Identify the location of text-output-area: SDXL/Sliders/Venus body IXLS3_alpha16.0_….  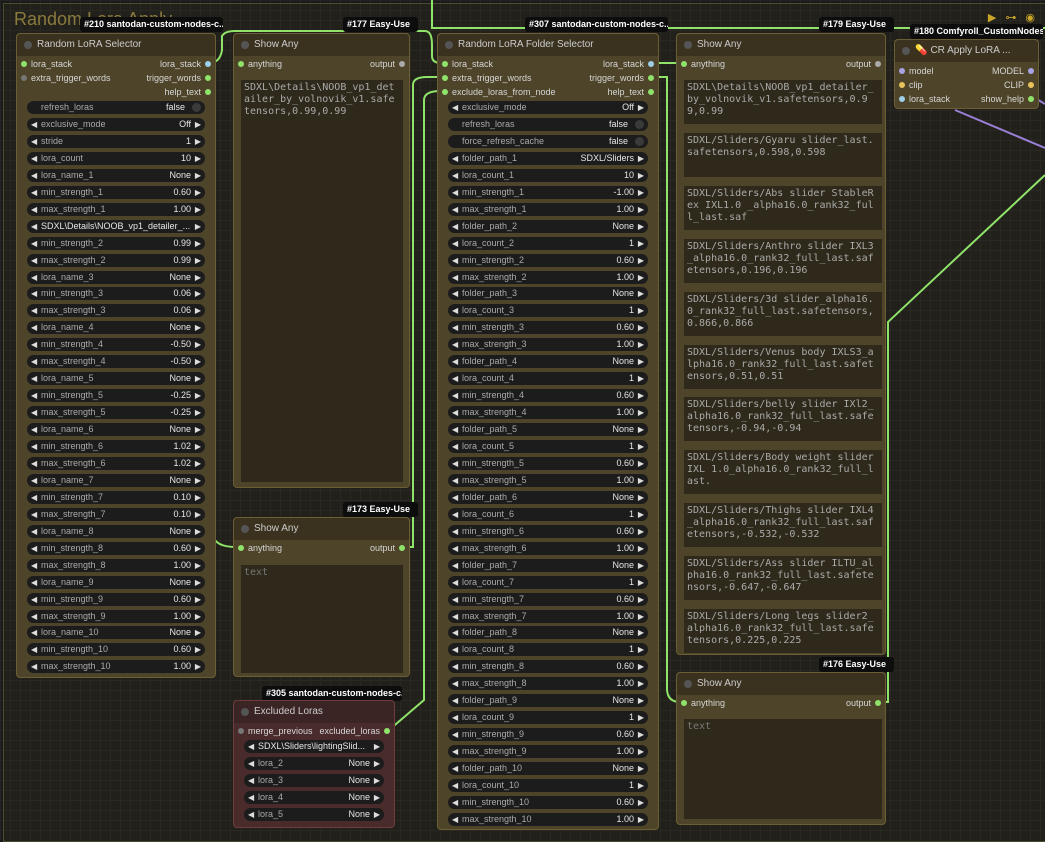
(783, 366).